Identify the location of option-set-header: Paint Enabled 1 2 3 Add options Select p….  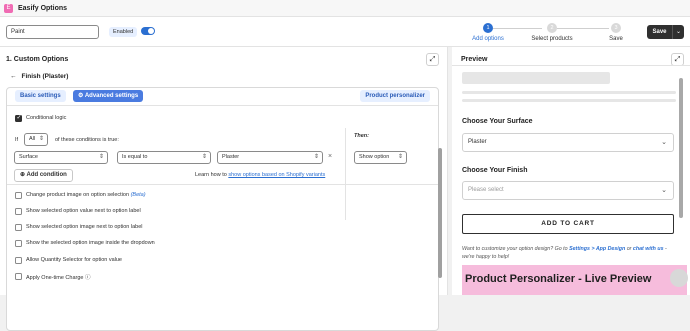
(345, 32).